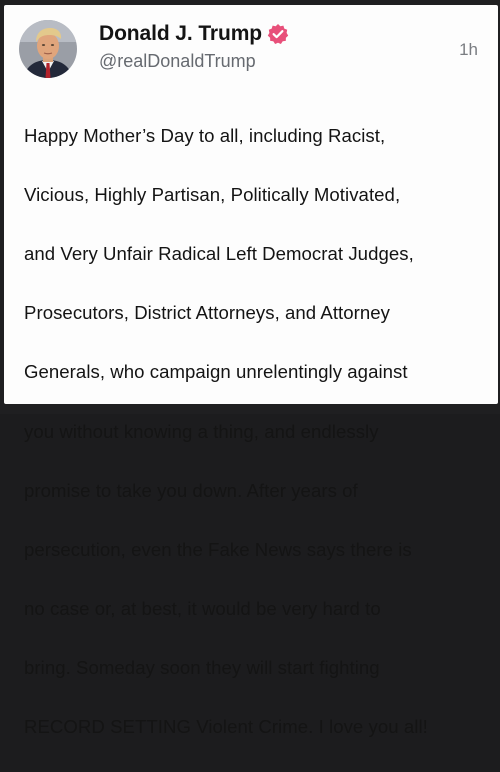 Image resolution: width=500 pixels, height=772 pixels. What do you see at coordinates (468, 50) in the screenshot?
I see `post-timestamp: 1h` at bounding box center [468, 50].